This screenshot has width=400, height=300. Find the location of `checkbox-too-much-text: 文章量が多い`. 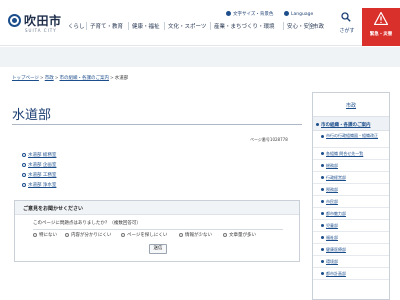

checkbox-too-much-text: 文章量が多い is located at coordinates (239, 235).